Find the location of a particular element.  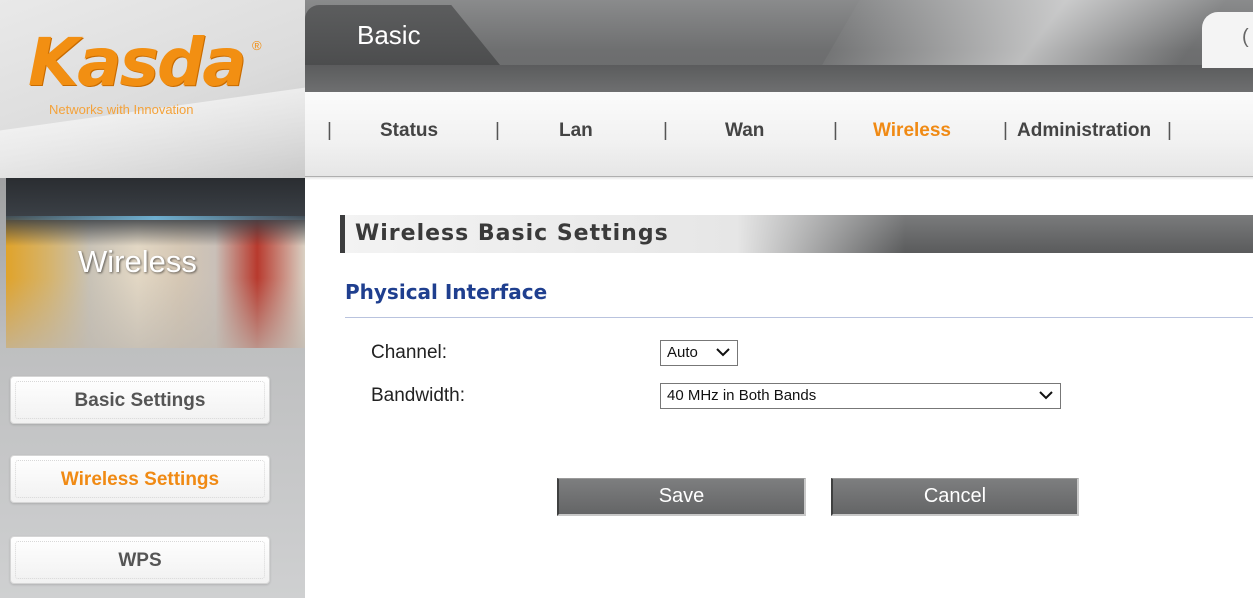

nav-item-wan: Wan is located at coordinates (744, 131).